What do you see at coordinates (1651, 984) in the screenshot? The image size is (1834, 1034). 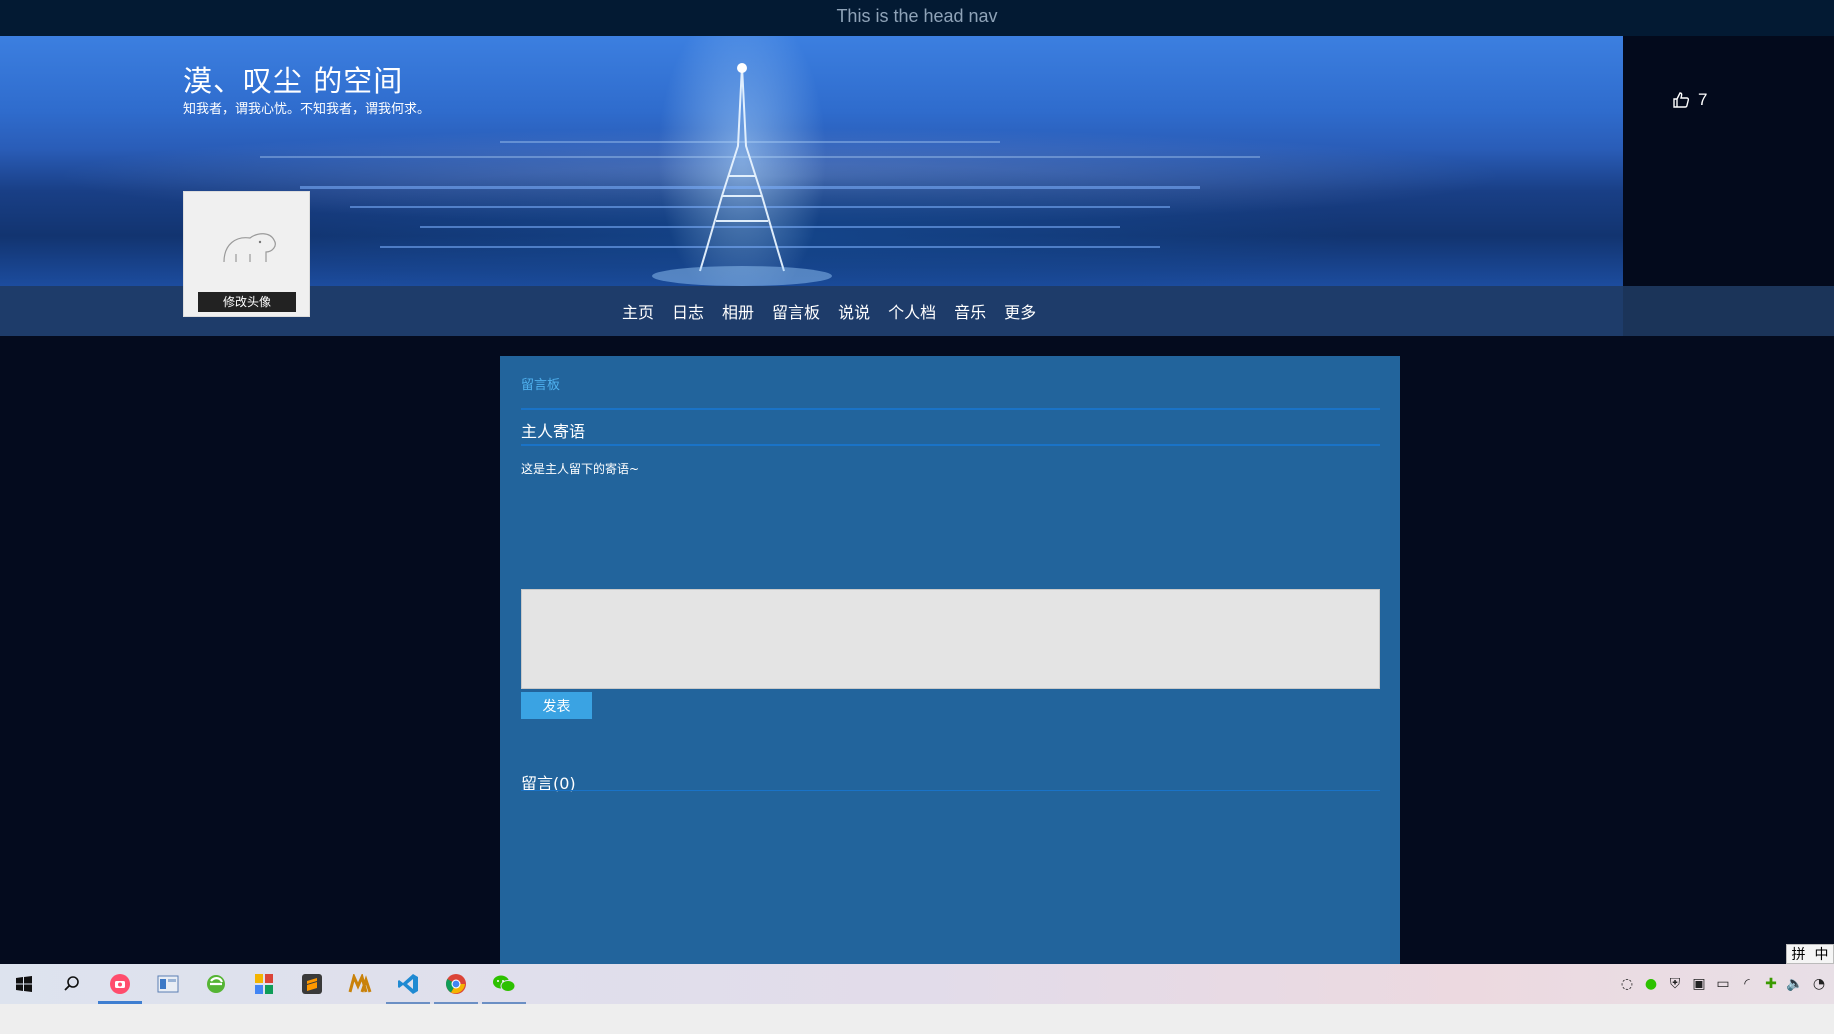 I see `tray-wechat-icon: ●` at bounding box center [1651, 984].